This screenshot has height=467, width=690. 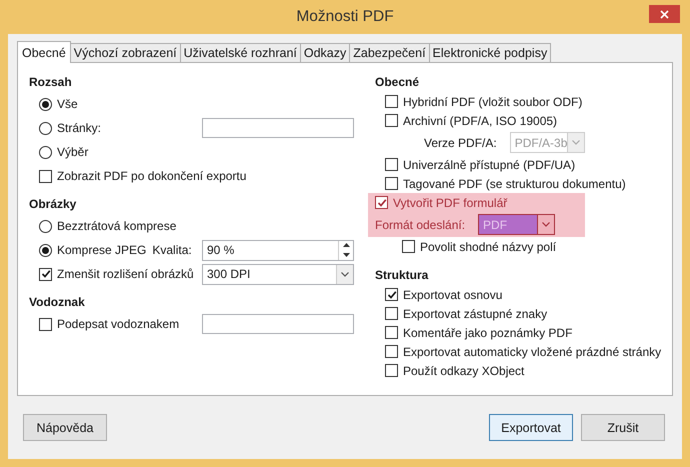 I want to click on checkbox-label: Hybridní PDF (vložit soubor ODF), so click(x=492, y=101).